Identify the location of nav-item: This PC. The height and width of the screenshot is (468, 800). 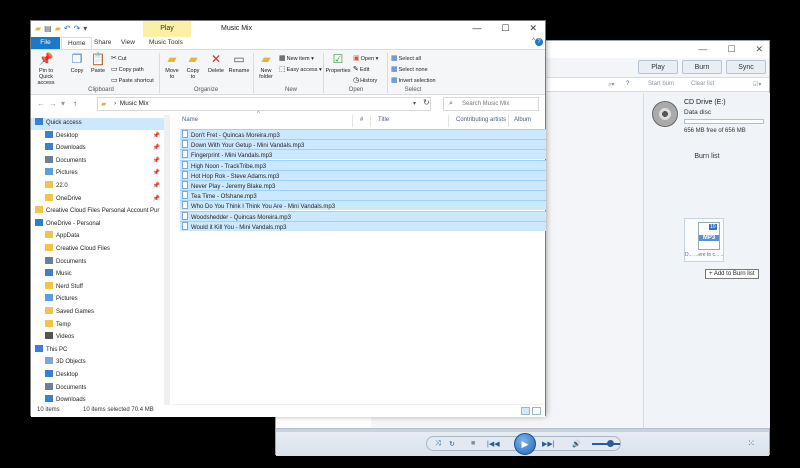
(97, 350).